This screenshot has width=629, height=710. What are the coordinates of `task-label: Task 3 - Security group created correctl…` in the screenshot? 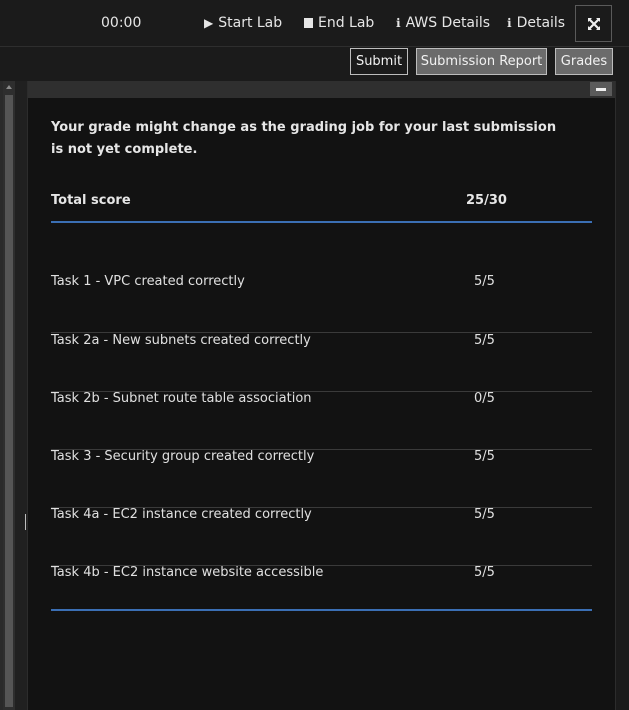 It's located at (183, 456).